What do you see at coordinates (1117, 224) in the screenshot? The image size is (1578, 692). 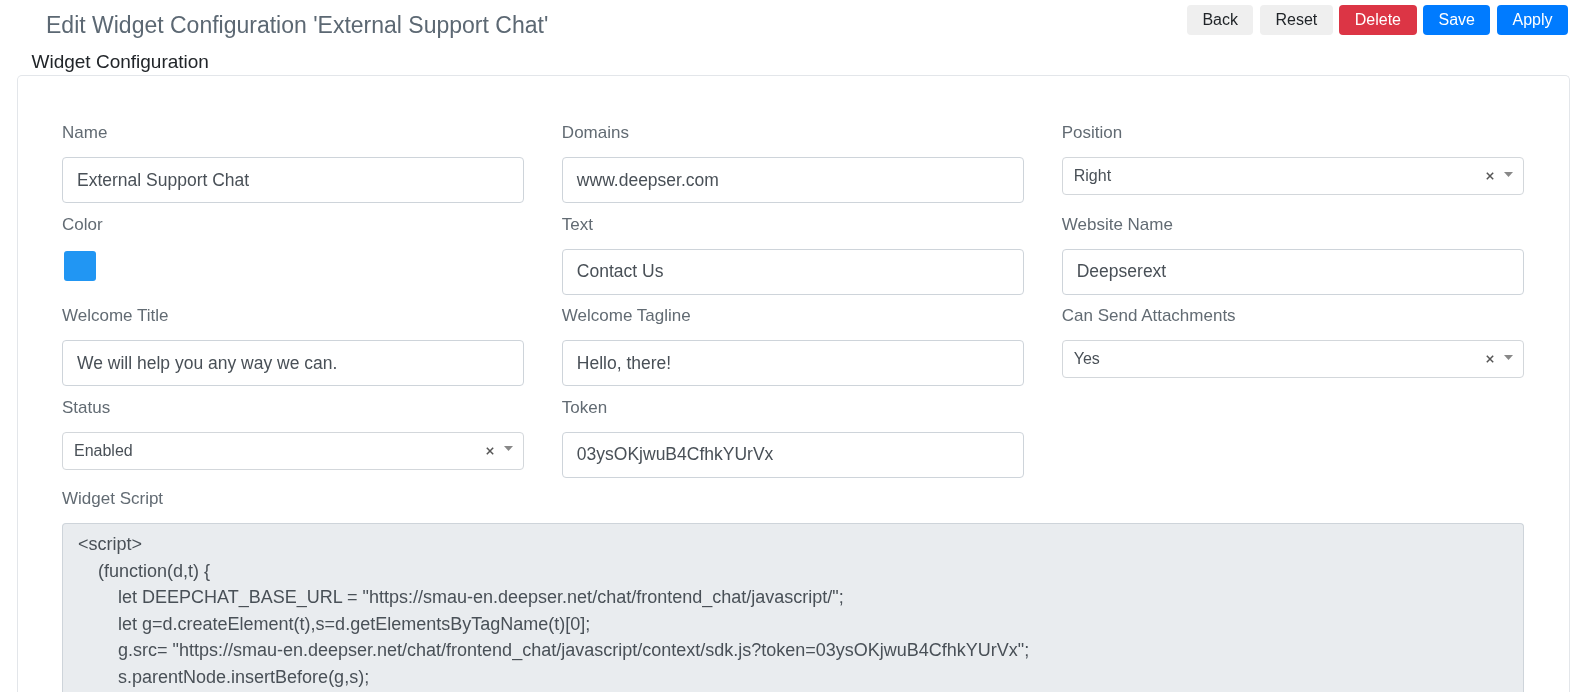 I see `field-label: Website Name` at bounding box center [1117, 224].